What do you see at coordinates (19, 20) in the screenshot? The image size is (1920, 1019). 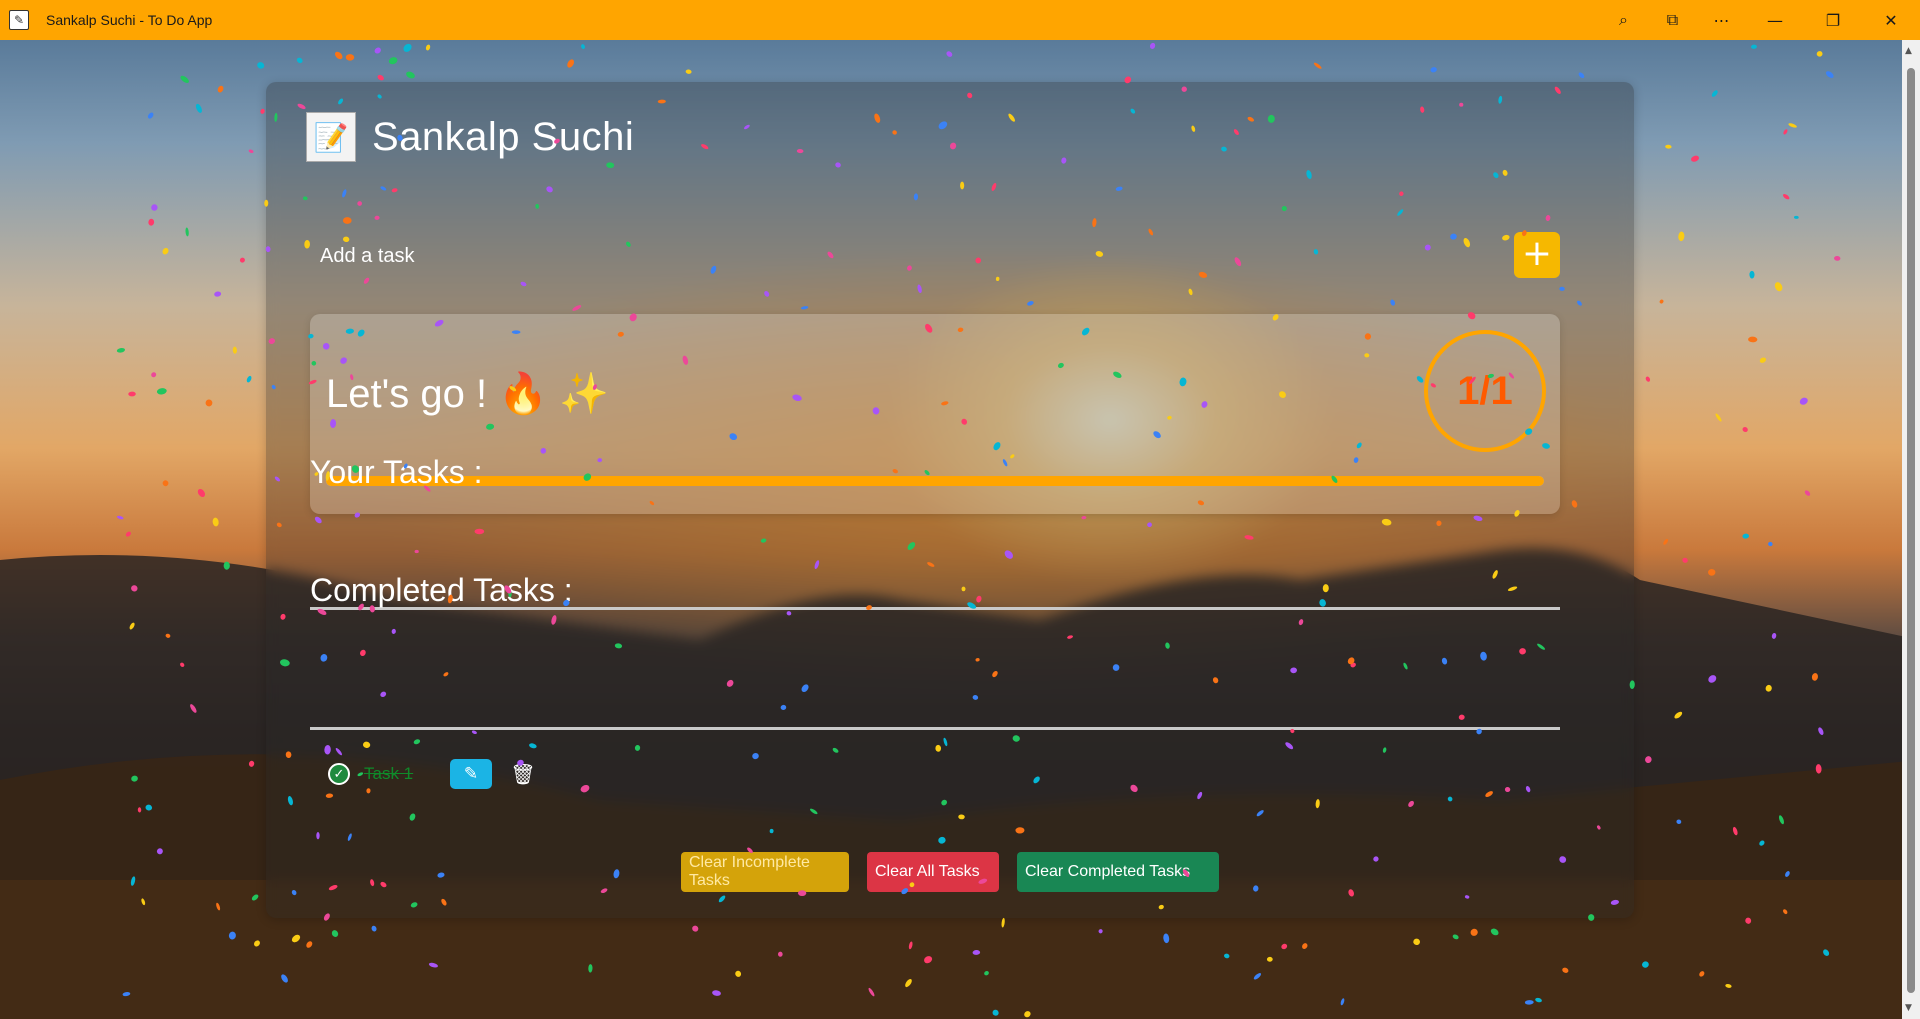 I see `notepad-icon: ✎` at bounding box center [19, 20].